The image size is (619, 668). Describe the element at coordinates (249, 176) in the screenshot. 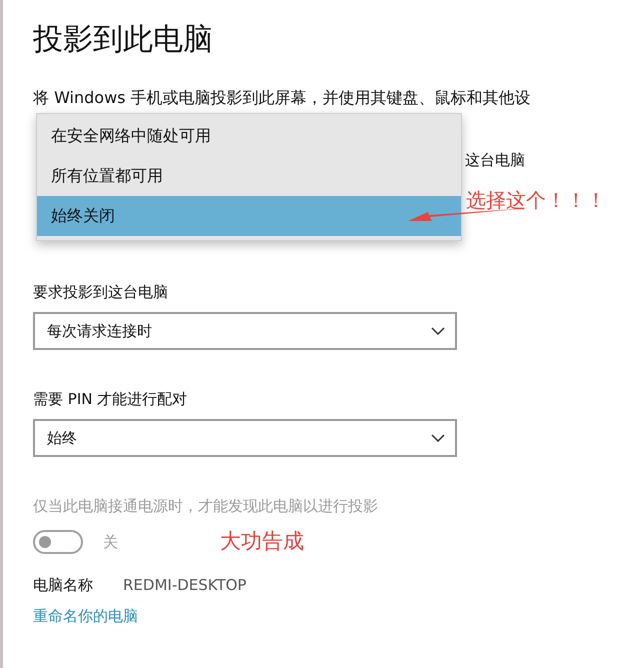

I see `menu-item: 所有位置都可用` at that location.